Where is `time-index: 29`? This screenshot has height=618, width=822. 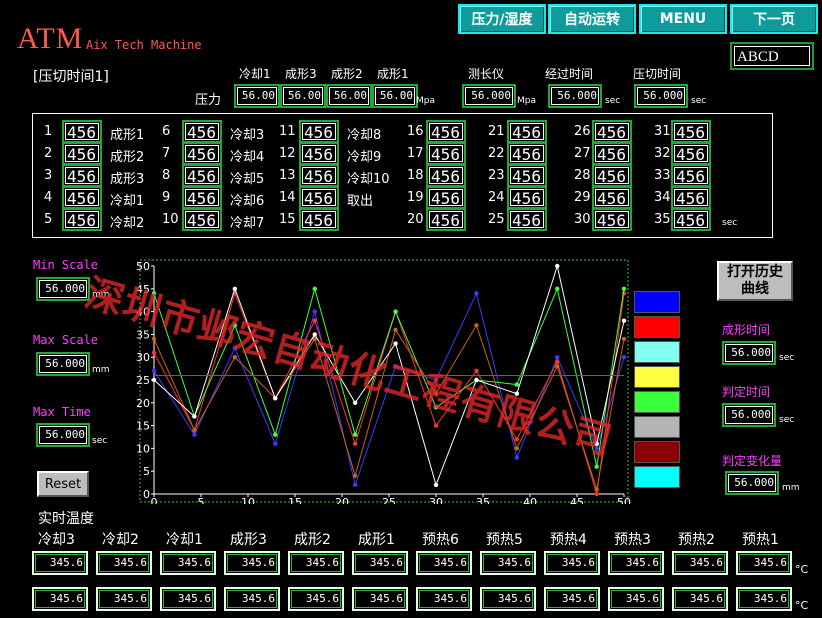 time-index: 29 is located at coordinates (582, 197).